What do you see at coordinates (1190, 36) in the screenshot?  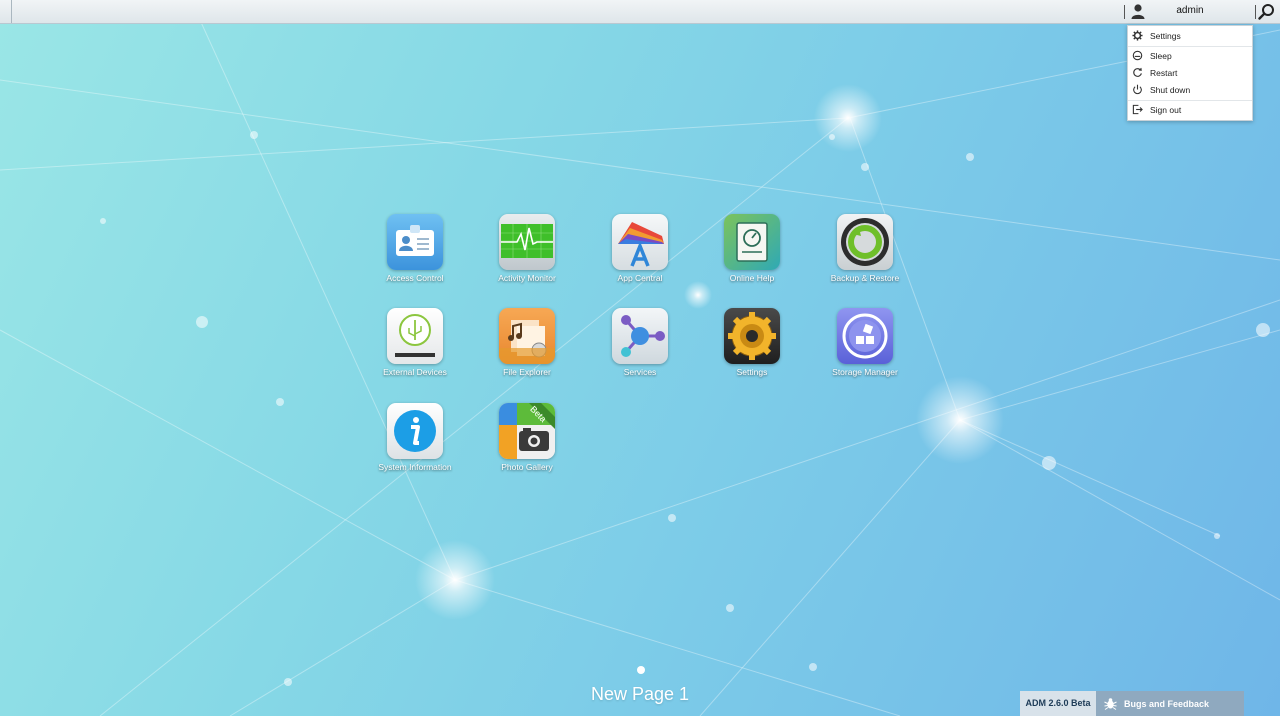 I see `menu-item-settings: Settings` at bounding box center [1190, 36].